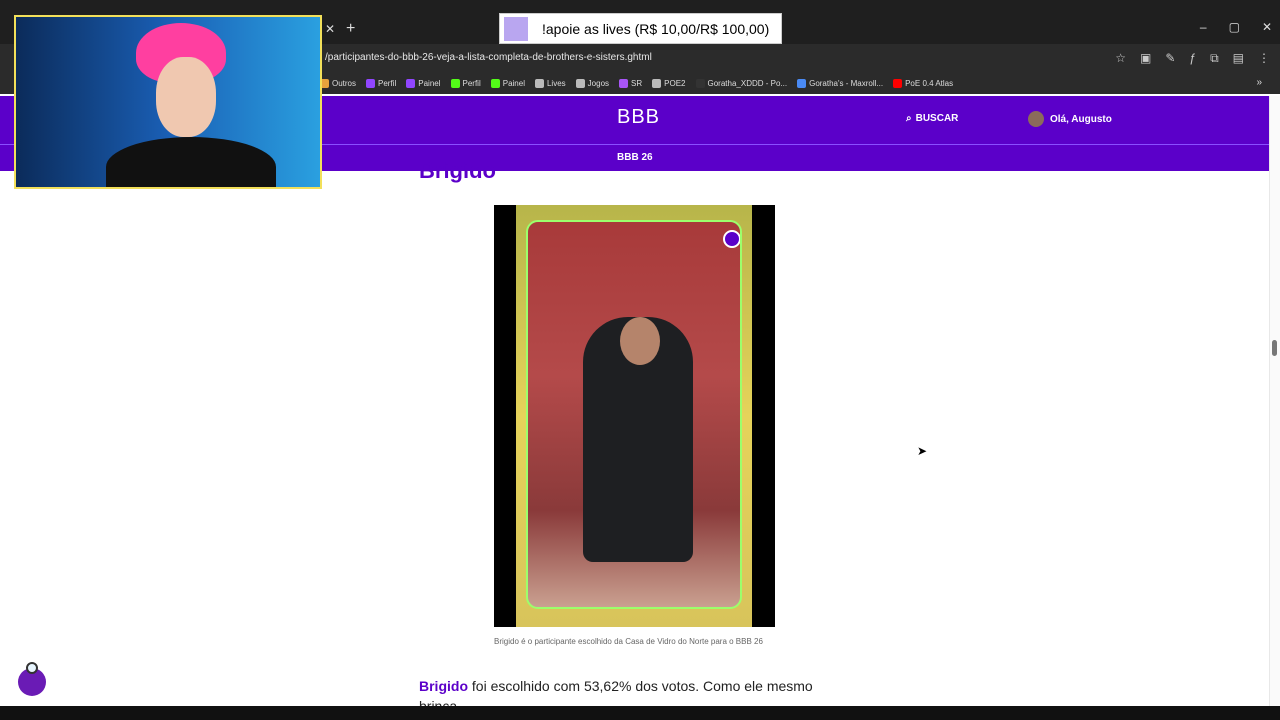 The width and height of the screenshot is (1280, 720). What do you see at coordinates (1264, 58) in the screenshot?
I see `menu-icon: ⋮` at bounding box center [1264, 58].